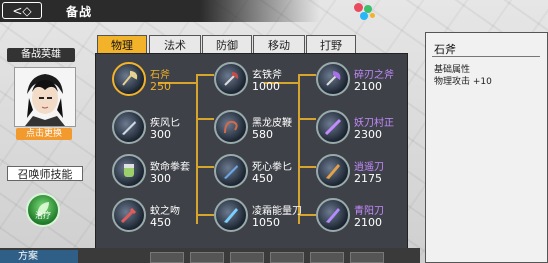  Describe the element at coordinates (463, 82) in the screenshot. I see `detail-stat: 物理攻击 +10` at that location.